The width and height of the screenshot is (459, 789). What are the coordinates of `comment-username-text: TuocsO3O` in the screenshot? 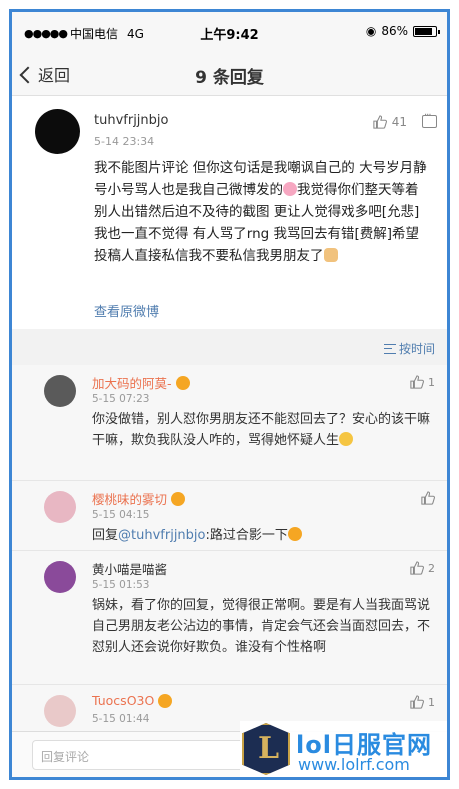 It's located at (123, 700).